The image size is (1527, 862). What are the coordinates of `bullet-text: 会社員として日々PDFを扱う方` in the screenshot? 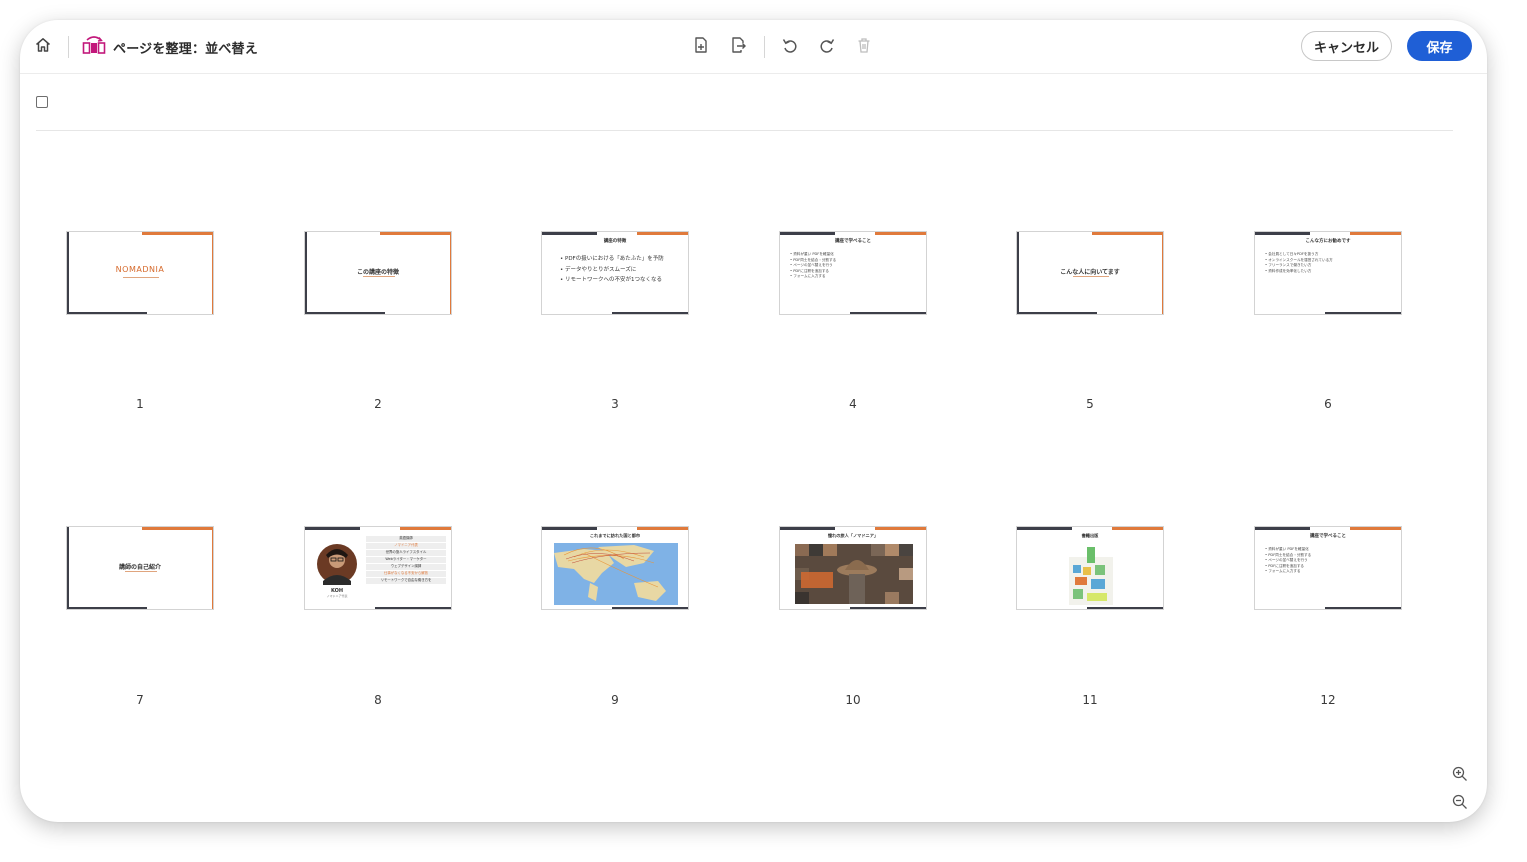 It's located at (1293, 254).